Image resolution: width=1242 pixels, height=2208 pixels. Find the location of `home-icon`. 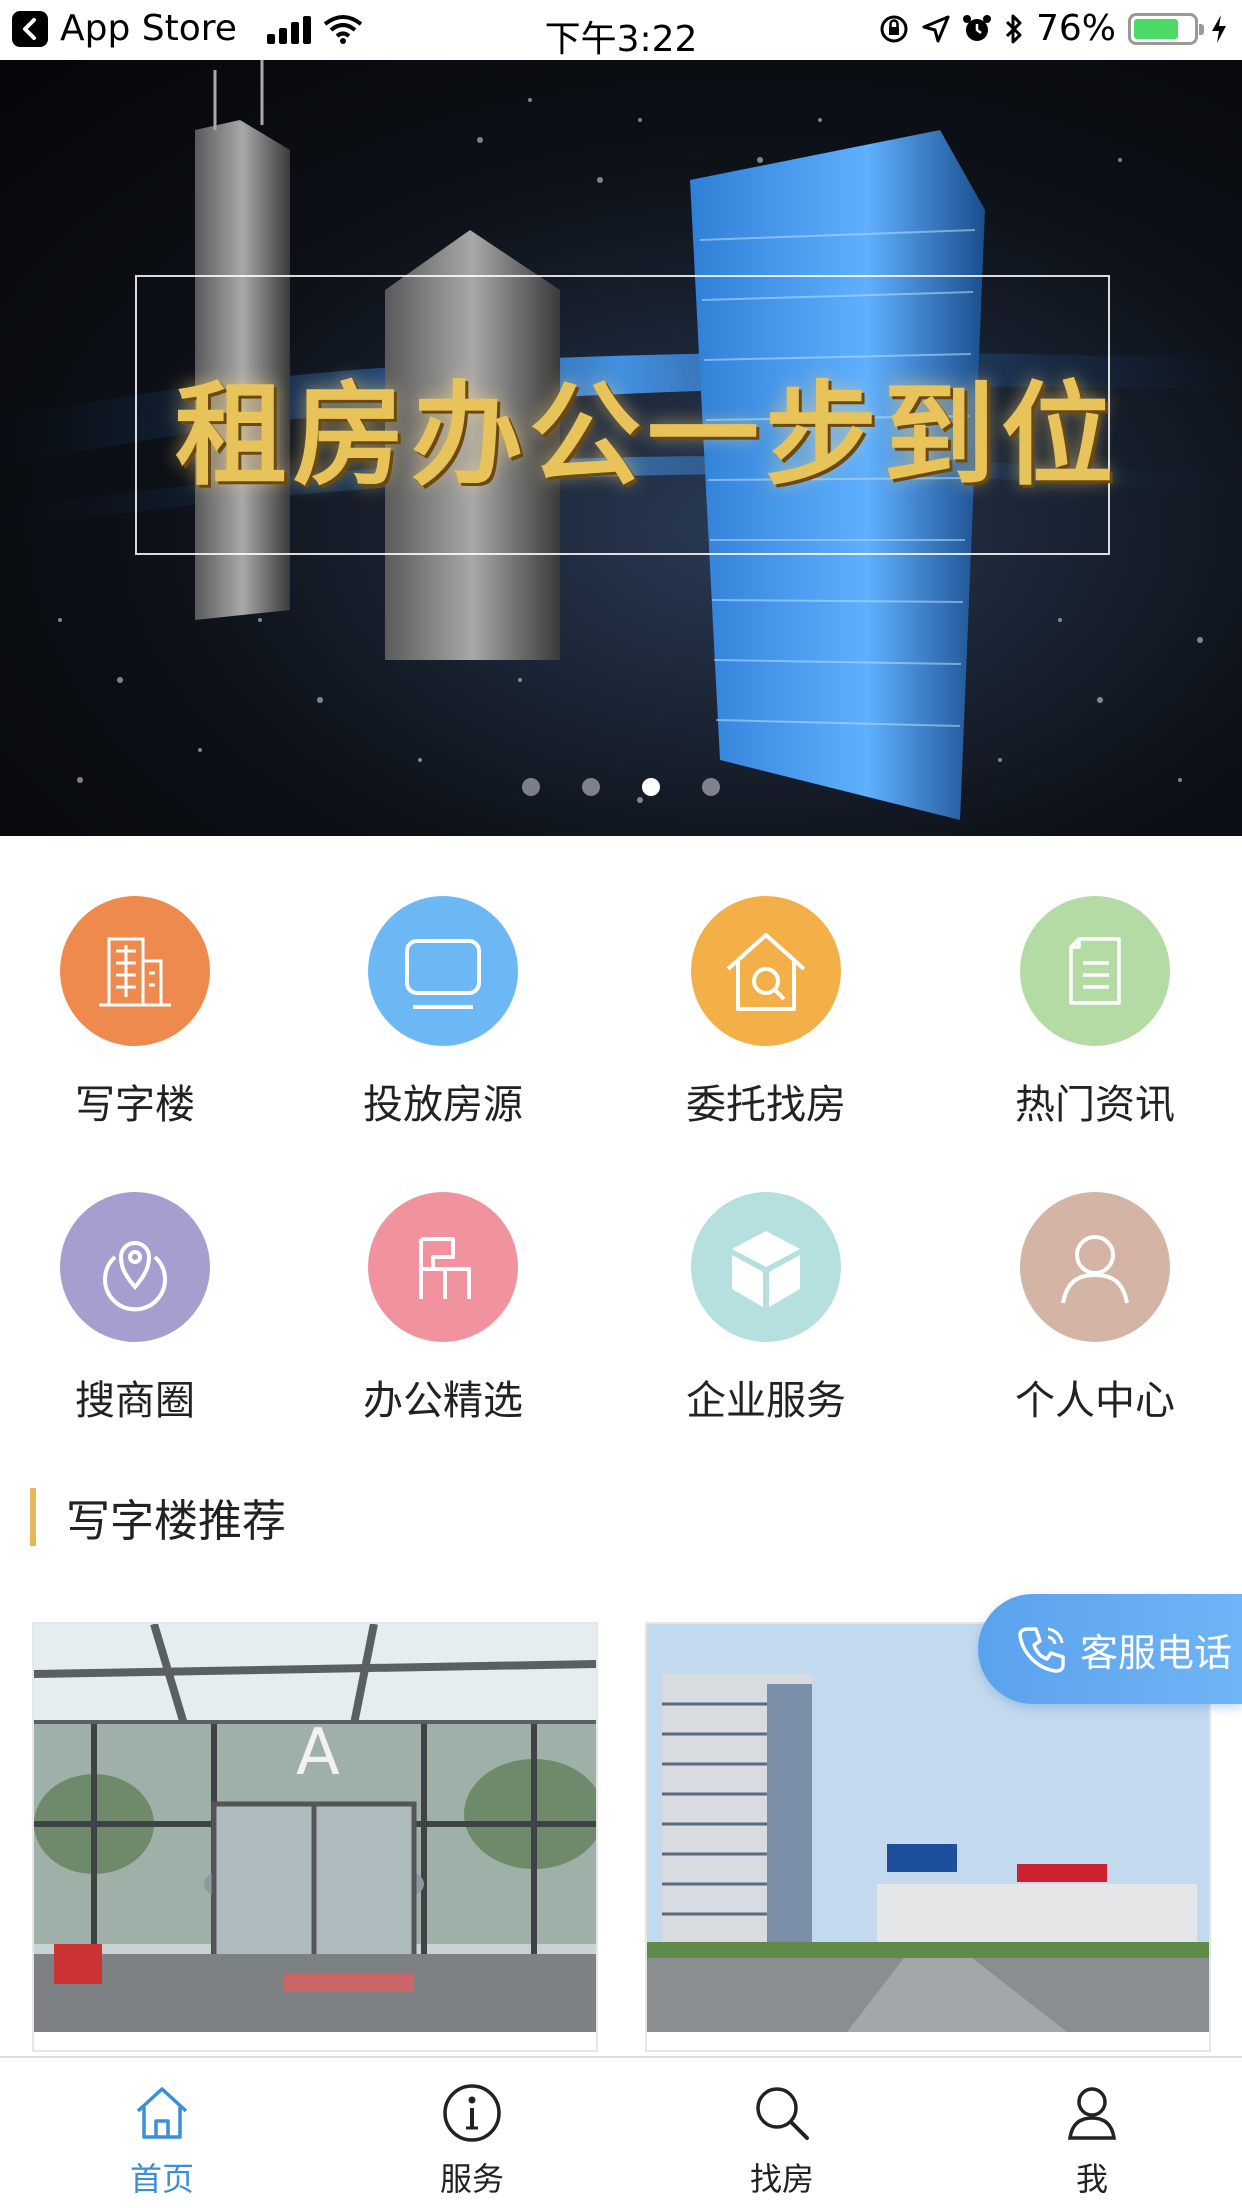

home-icon is located at coordinates (162, 2113).